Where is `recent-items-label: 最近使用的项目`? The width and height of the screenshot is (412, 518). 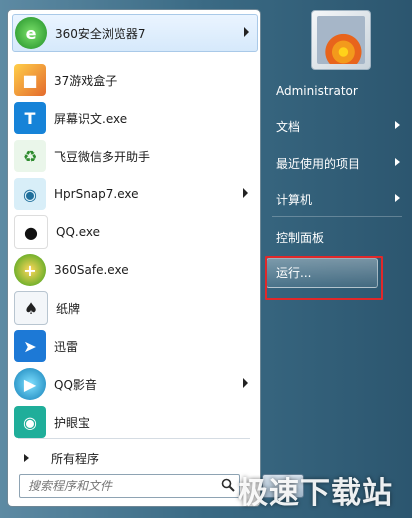
recent-items-label: 最近使用的项目 is located at coordinates (318, 163).